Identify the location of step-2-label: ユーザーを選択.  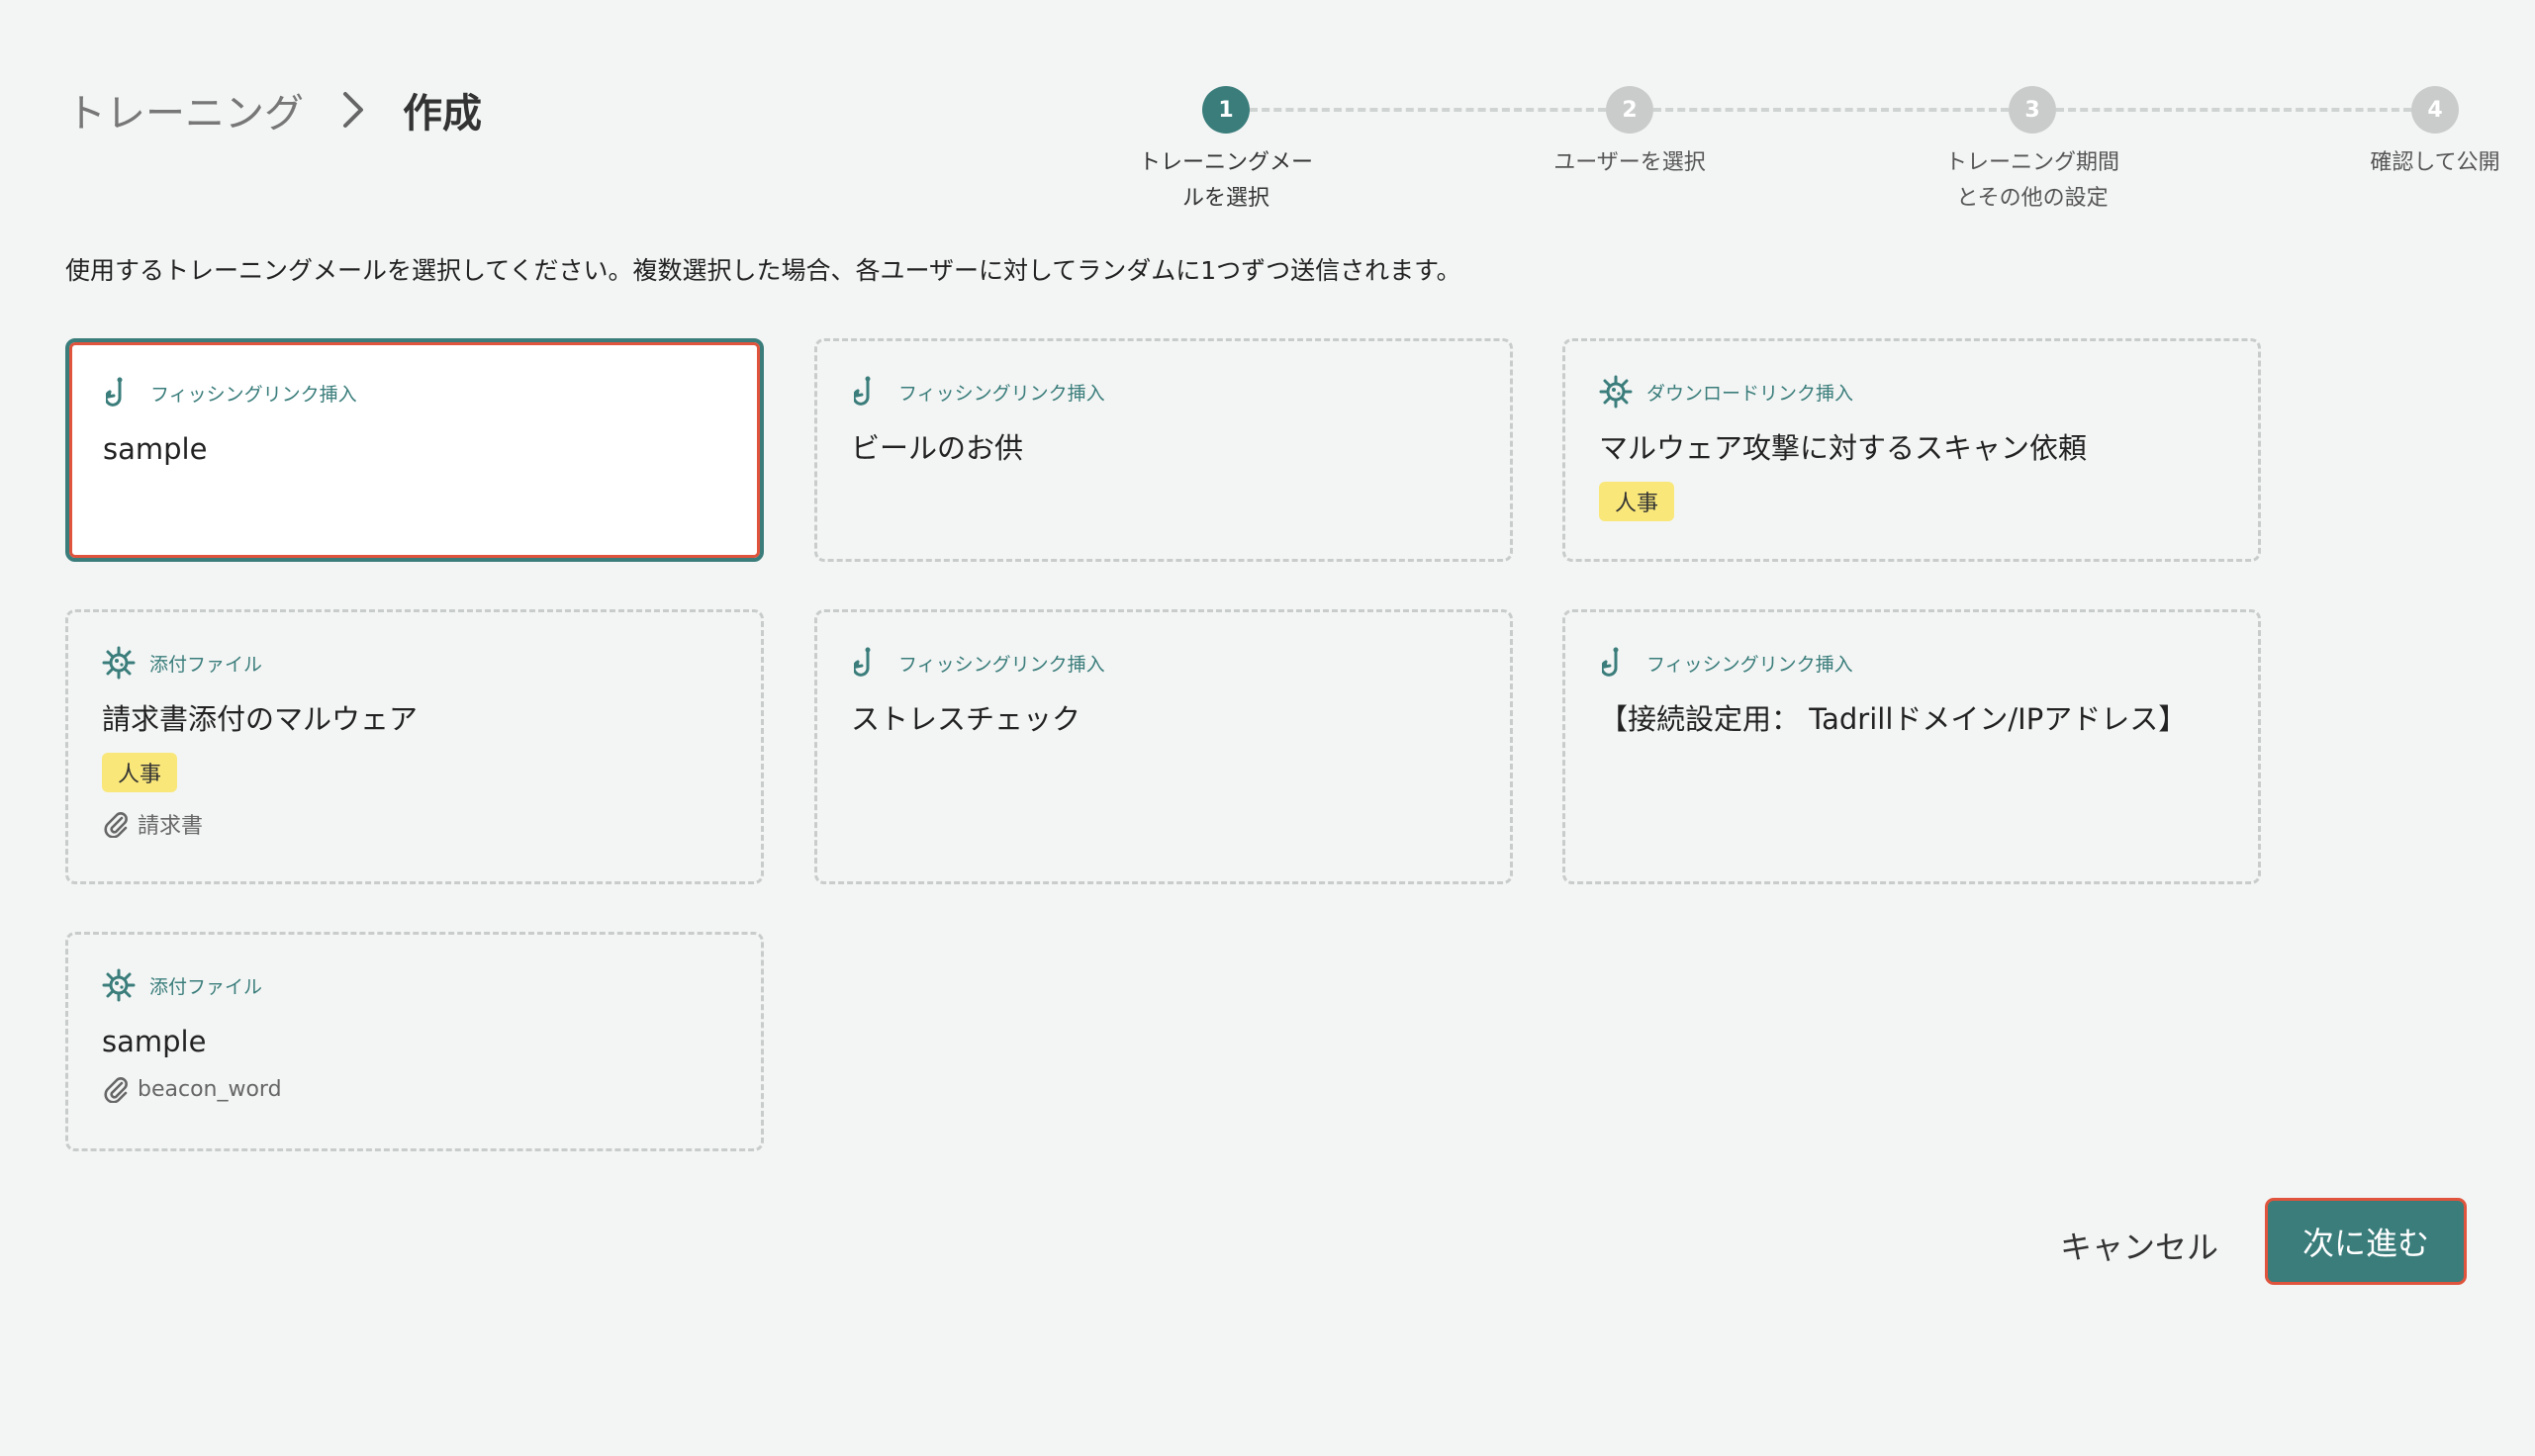
(1629, 162).